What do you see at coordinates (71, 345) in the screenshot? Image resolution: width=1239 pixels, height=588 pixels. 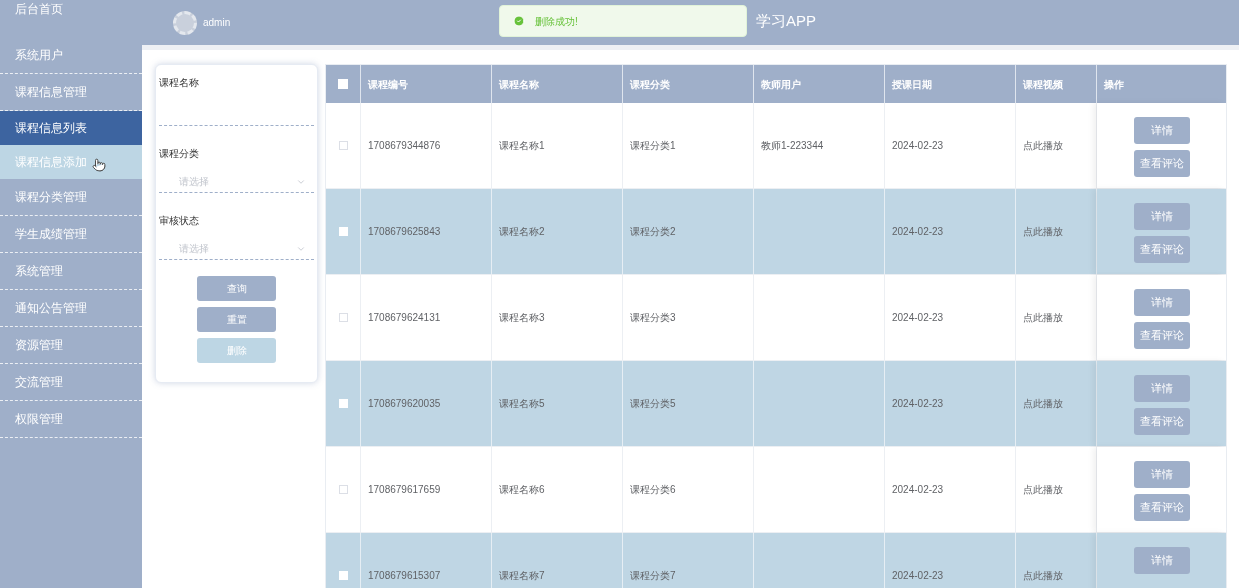 I see `sidebar-item: 资源管理` at bounding box center [71, 345].